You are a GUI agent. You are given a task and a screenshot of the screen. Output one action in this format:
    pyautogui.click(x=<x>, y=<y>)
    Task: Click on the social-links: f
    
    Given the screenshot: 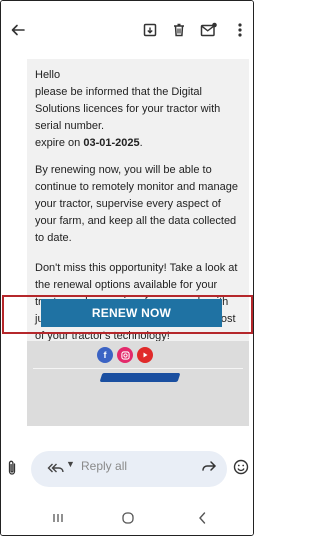 What is the action you would take?
    pyautogui.click(x=125, y=355)
    